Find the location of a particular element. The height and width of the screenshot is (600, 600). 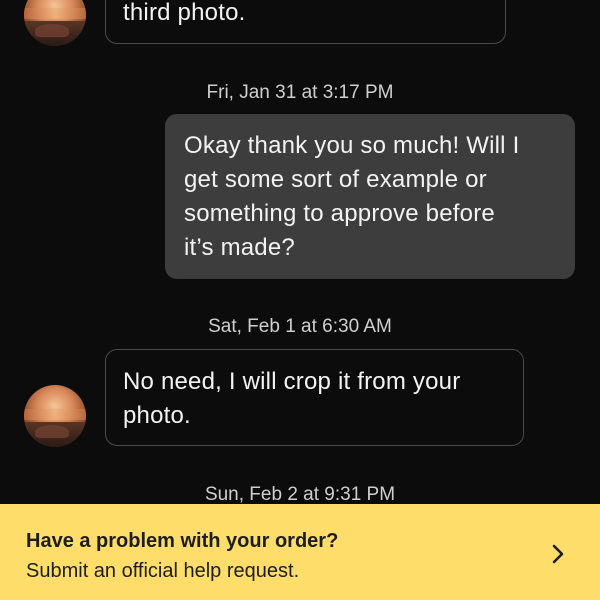

message-timestamp: Fri, Jan 31 at 3:17 PM is located at coordinates (300, 92).